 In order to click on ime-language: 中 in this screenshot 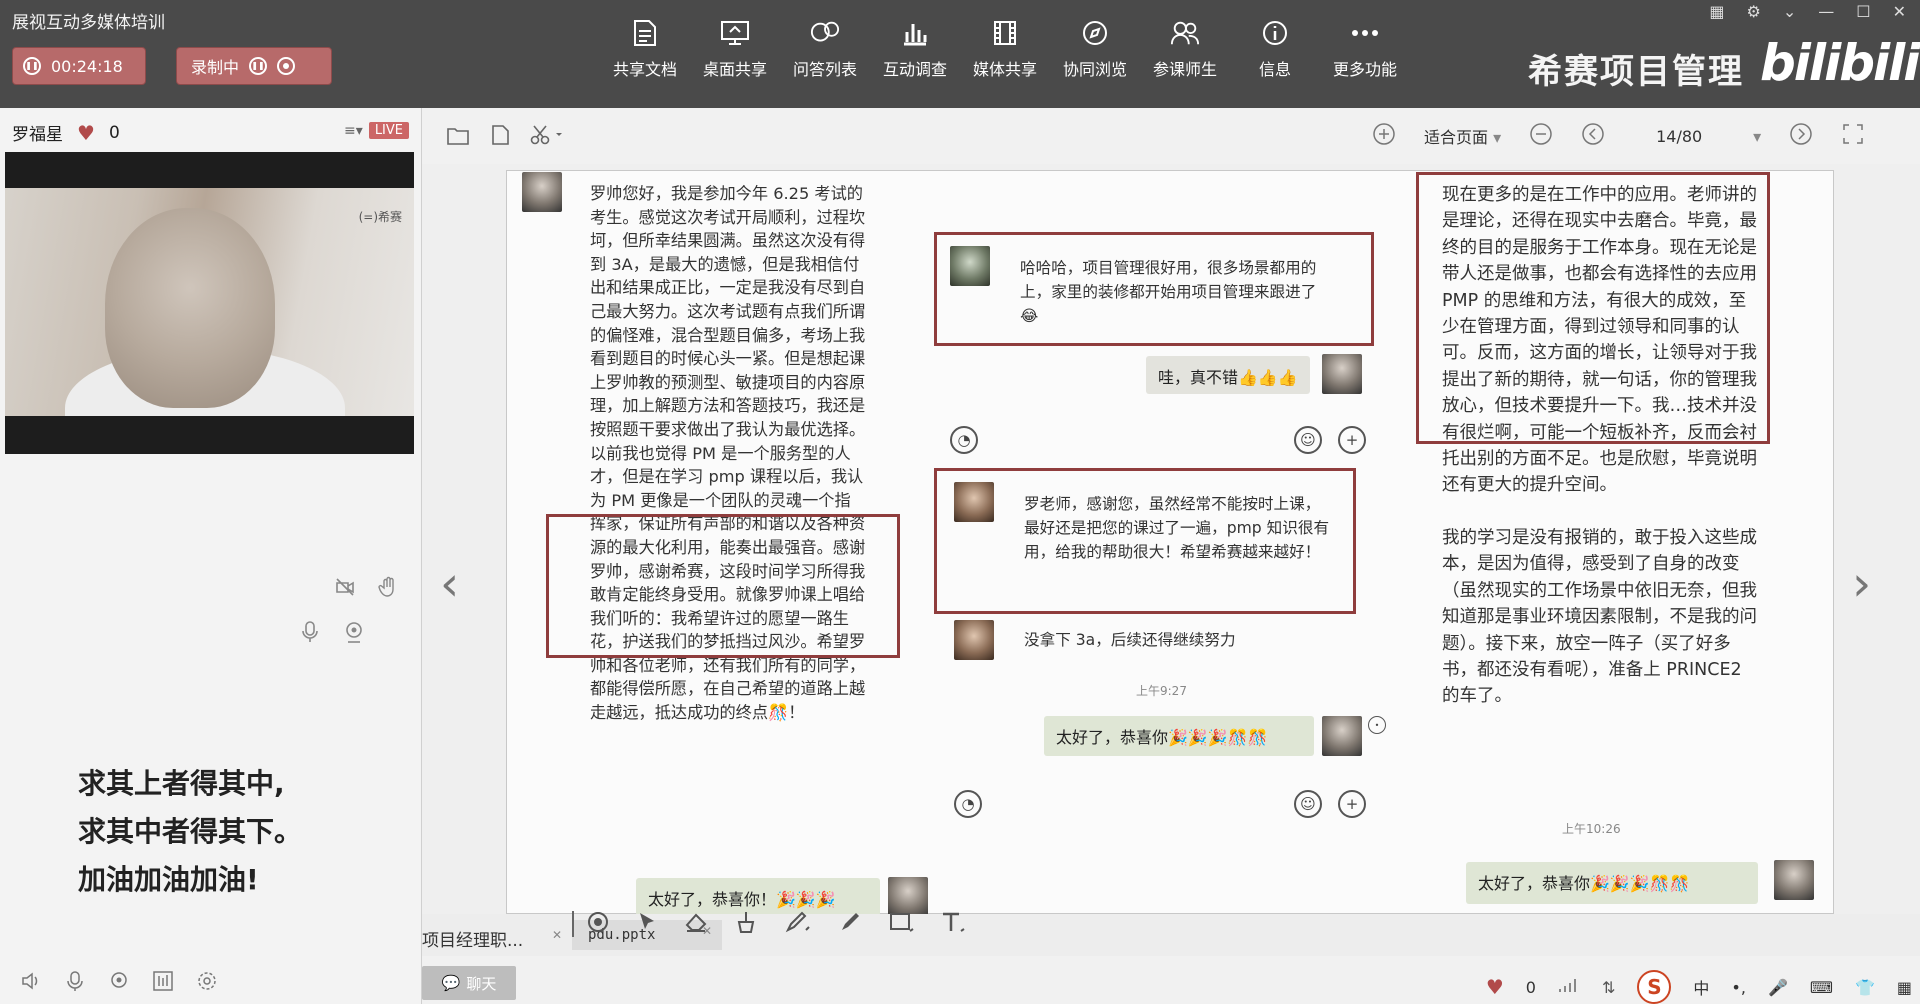, I will do `click(1701, 987)`.